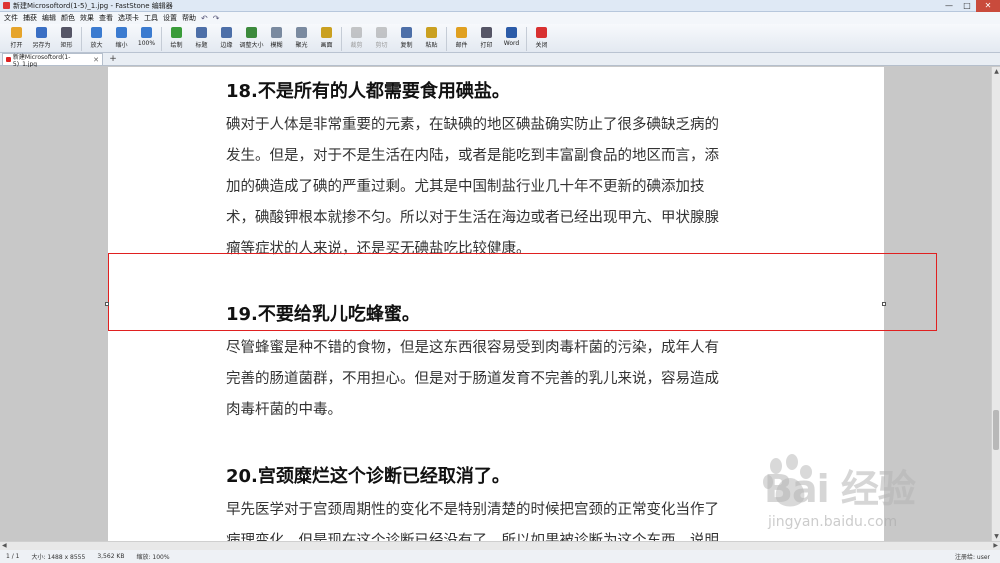 The height and width of the screenshot is (563, 1000). I want to click on paste-icon, so click(431, 32).